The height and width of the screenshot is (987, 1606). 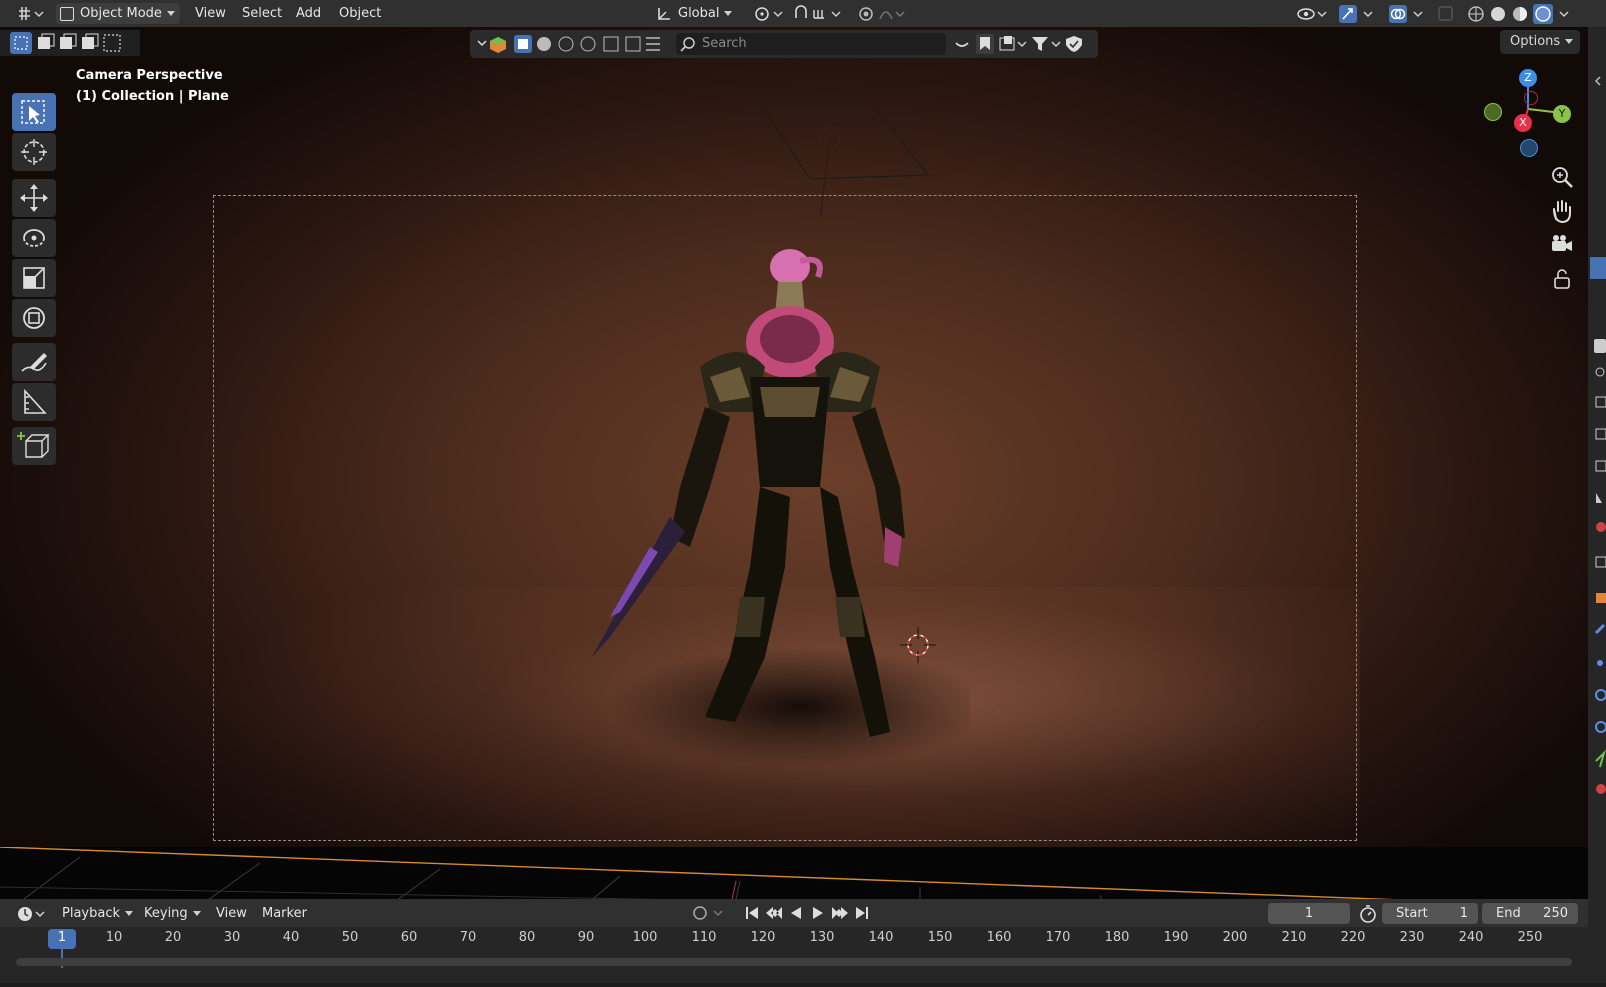 I want to click on orientation-icon, so click(x=664, y=13).